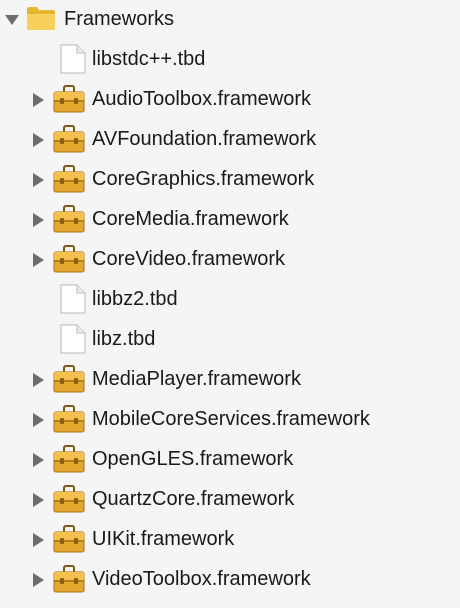  I want to click on tree-item-label: AudioToolbox.framework, so click(201, 99).